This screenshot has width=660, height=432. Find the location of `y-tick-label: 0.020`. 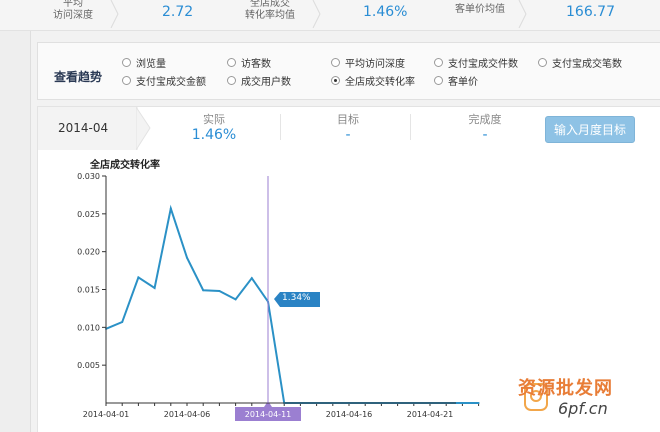

y-tick-label: 0.020 is located at coordinates (88, 252).